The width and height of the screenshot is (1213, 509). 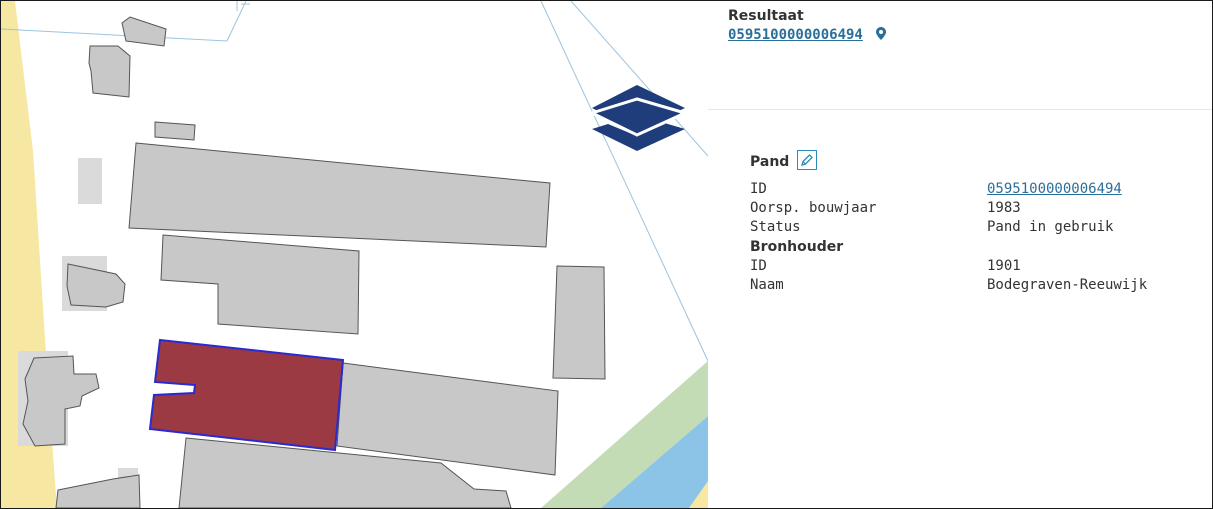 I want to click on pand-row-status: Status Pand in gebruik, so click(x=970, y=227).